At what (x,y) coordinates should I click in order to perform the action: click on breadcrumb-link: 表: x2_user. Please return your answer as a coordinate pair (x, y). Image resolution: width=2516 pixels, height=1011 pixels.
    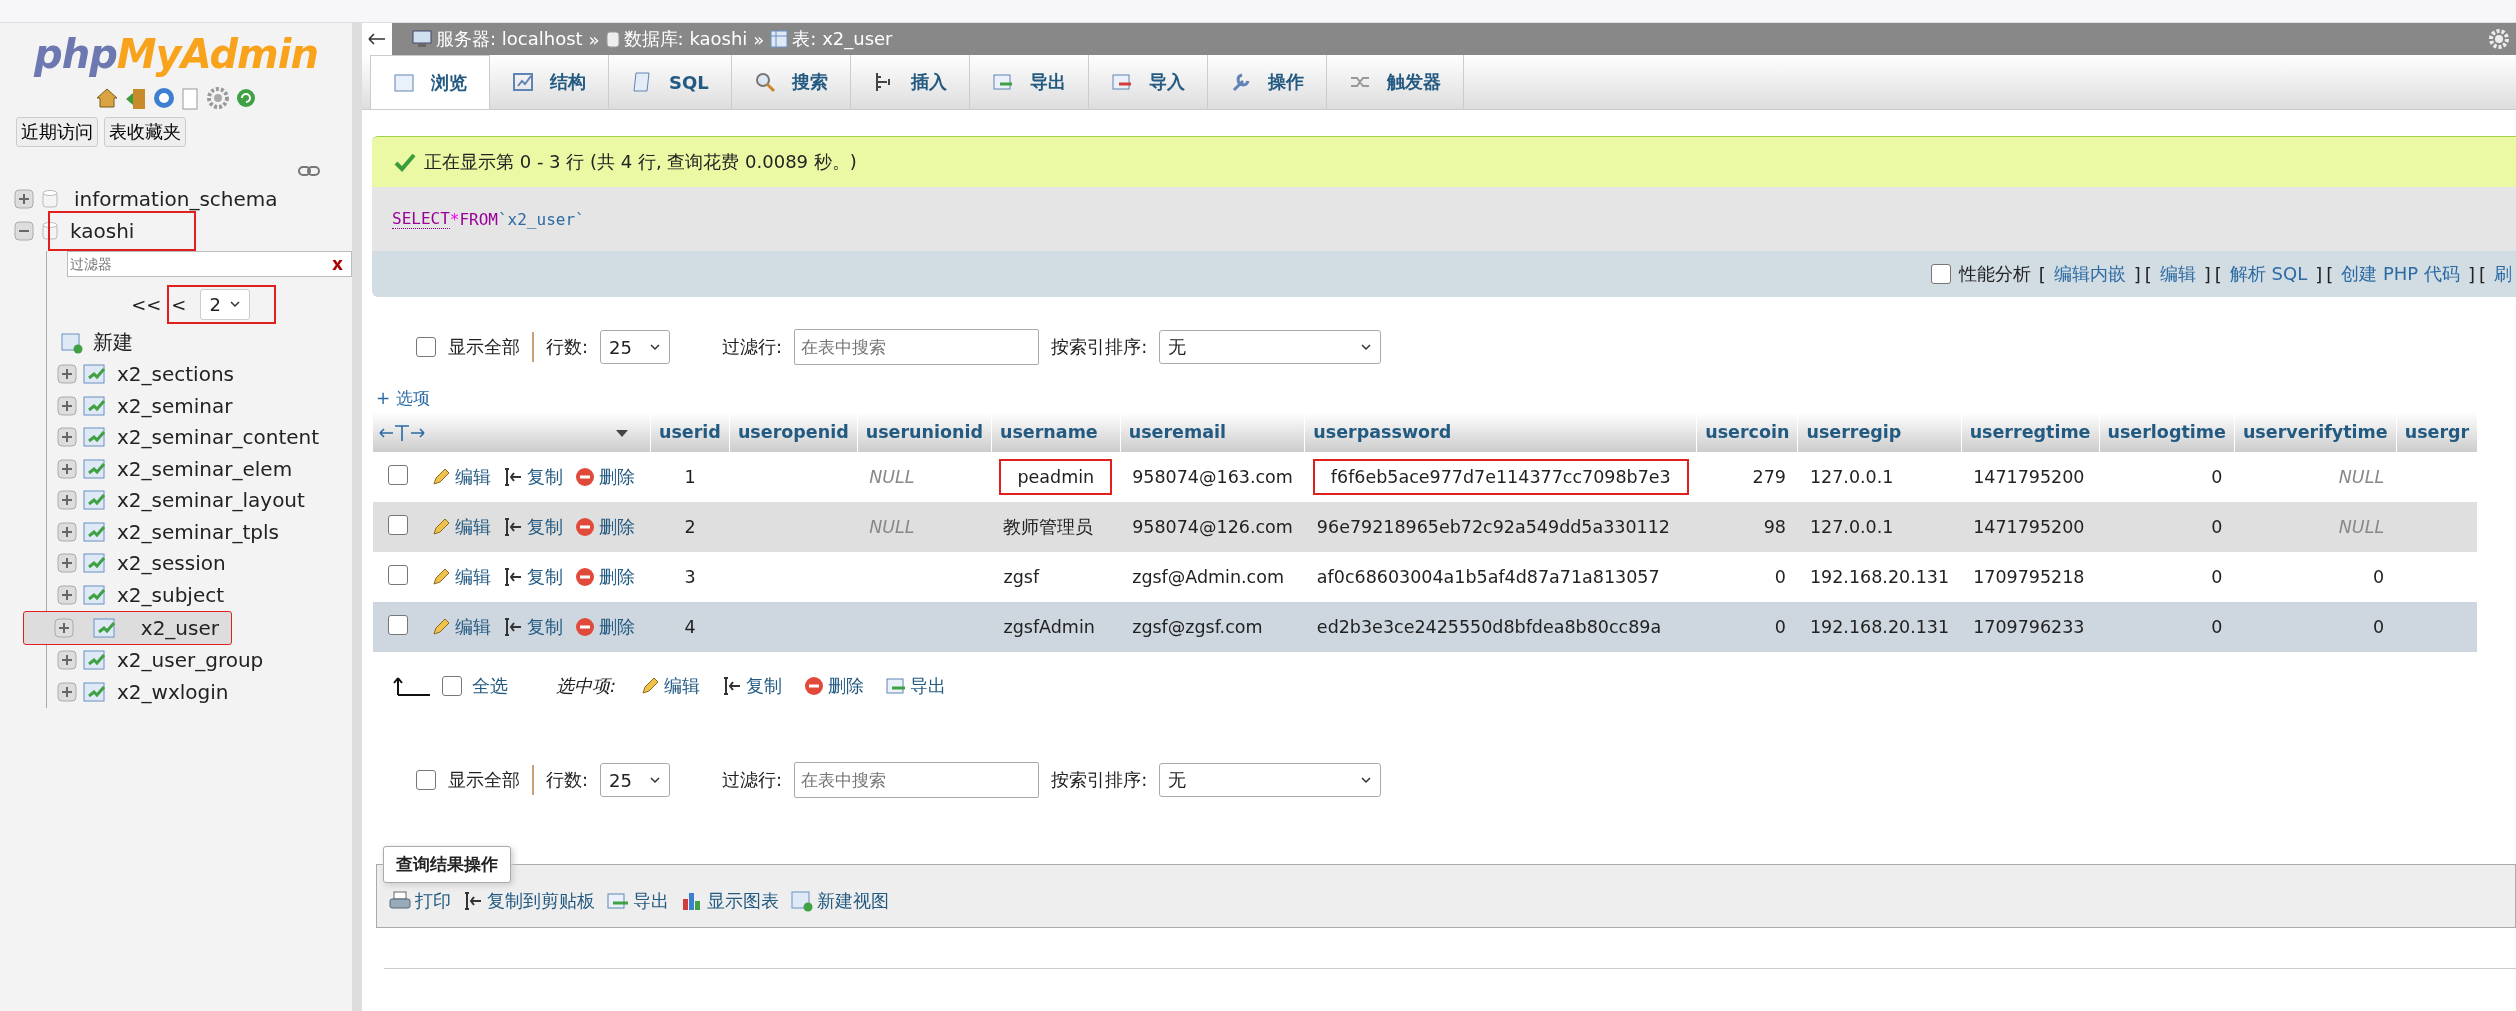
    Looking at the image, I should click on (842, 39).